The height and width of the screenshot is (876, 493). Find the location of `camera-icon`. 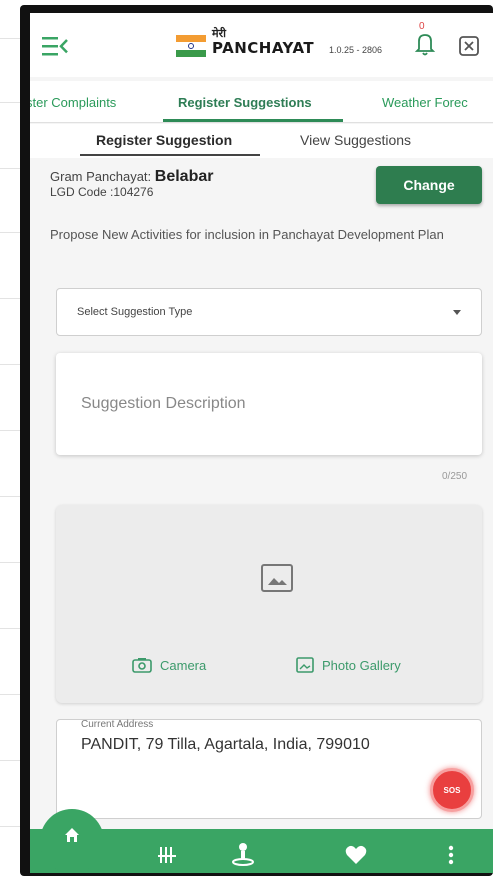

camera-icon is located at coordinates (142, 665).